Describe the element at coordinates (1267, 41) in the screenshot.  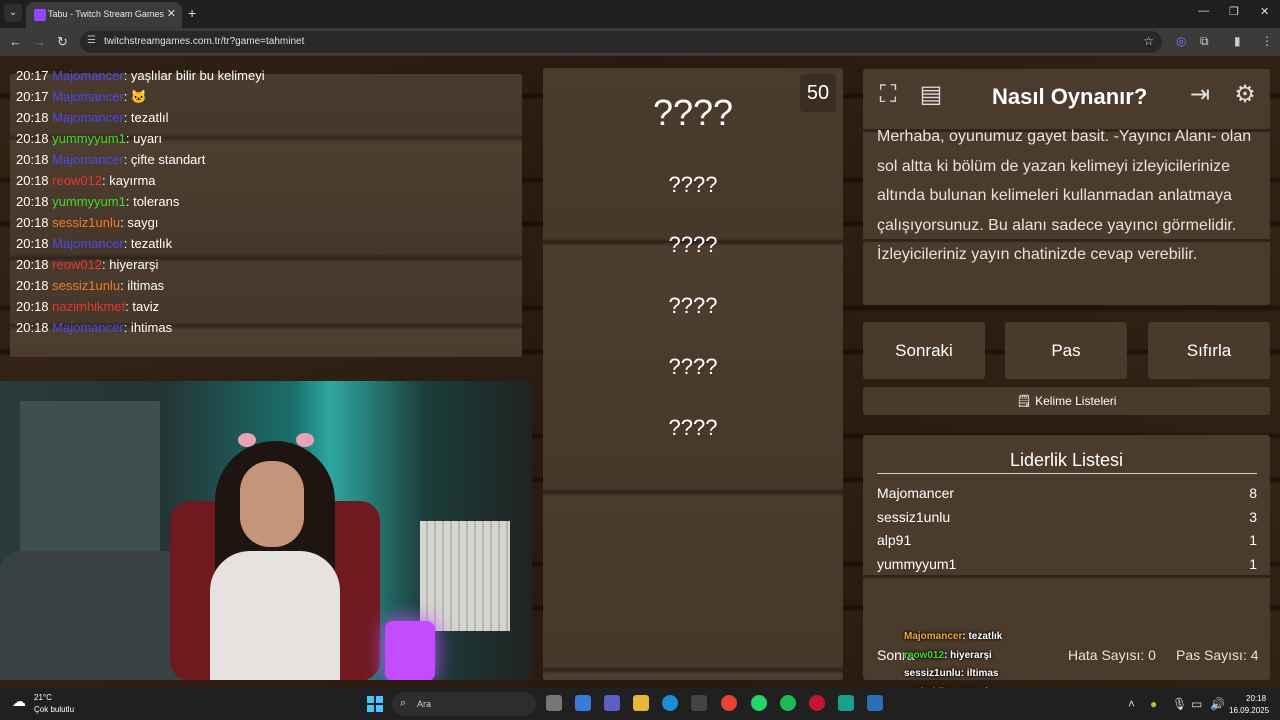
I see `more-menu-icon: ⋮` at that location.